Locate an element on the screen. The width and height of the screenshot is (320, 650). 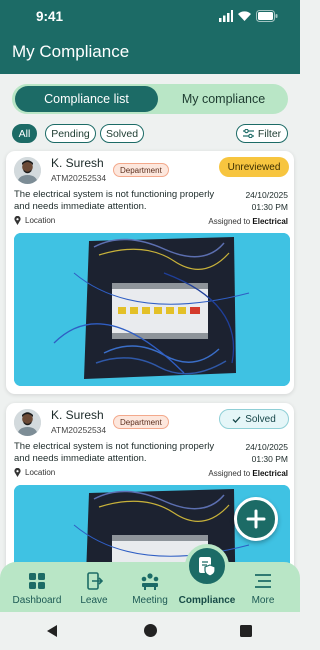
status-bar: 9:41 is located at coordinates (150, 17).